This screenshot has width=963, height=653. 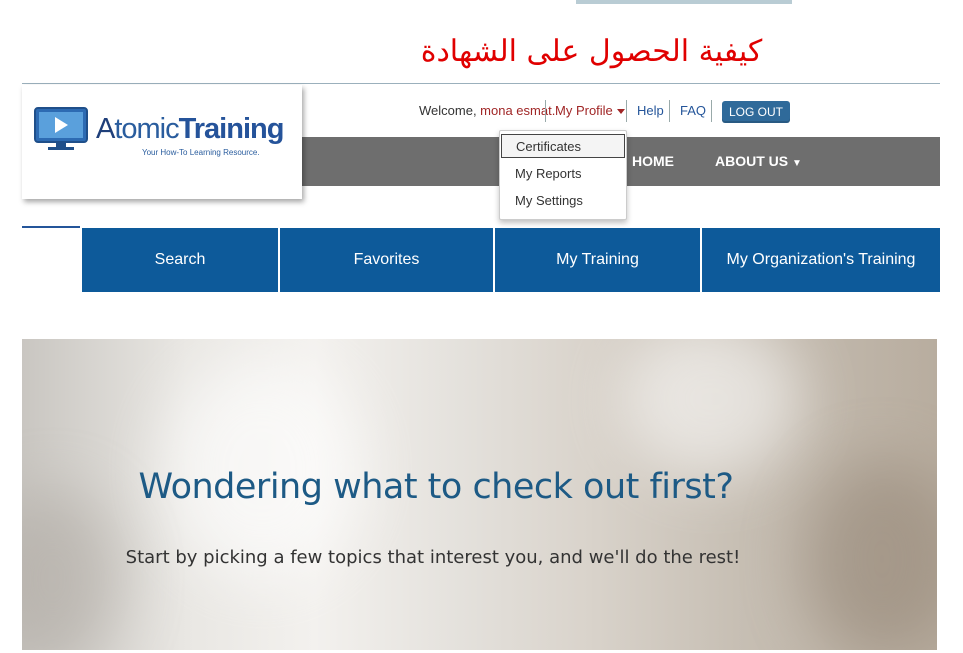 I want to click on logout-button: LOG OUT, so click(x=756, y=112).